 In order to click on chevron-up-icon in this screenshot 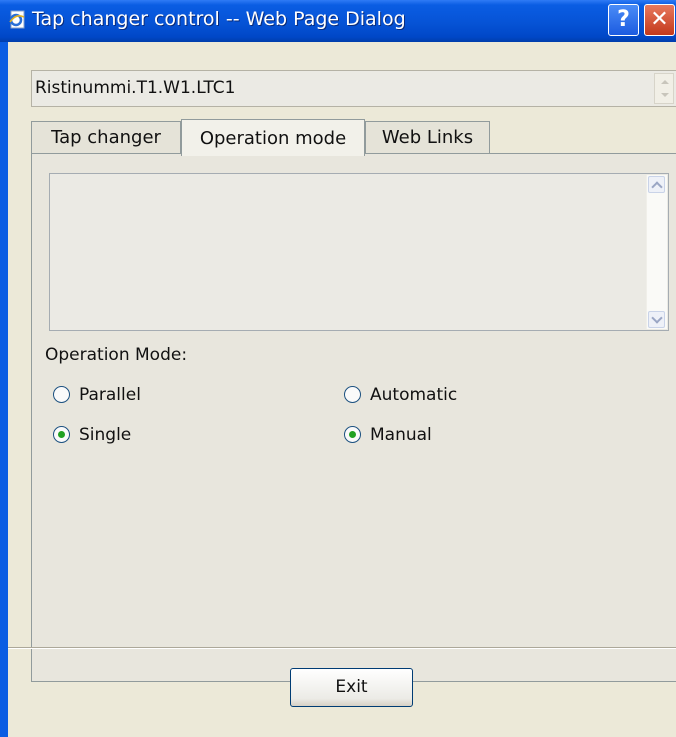, I will do `click(657, 187)`.